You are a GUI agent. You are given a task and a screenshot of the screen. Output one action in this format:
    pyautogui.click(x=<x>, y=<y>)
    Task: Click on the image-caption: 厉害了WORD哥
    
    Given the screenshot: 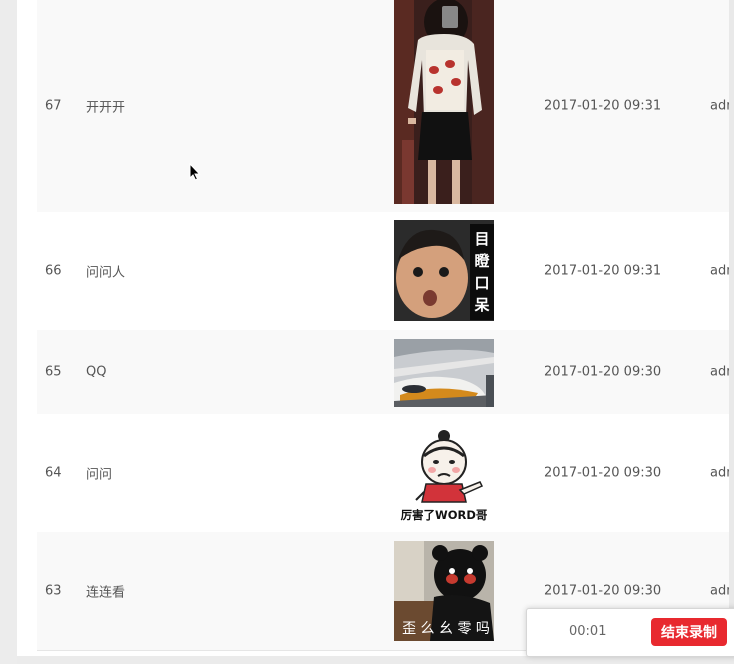 What is the action you would take?
    pyautogui.click(x=444, y=515)
    